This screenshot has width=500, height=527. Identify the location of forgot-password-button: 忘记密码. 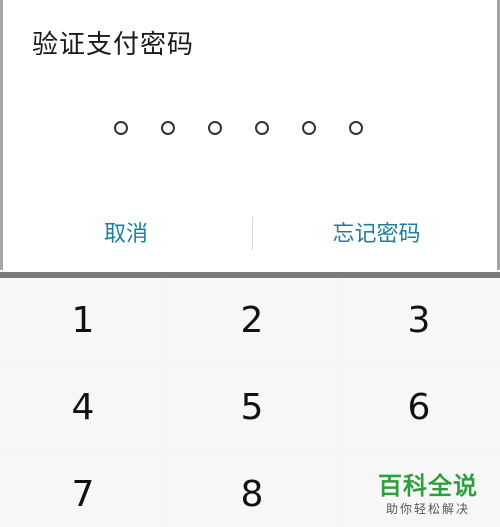
(376, 235).